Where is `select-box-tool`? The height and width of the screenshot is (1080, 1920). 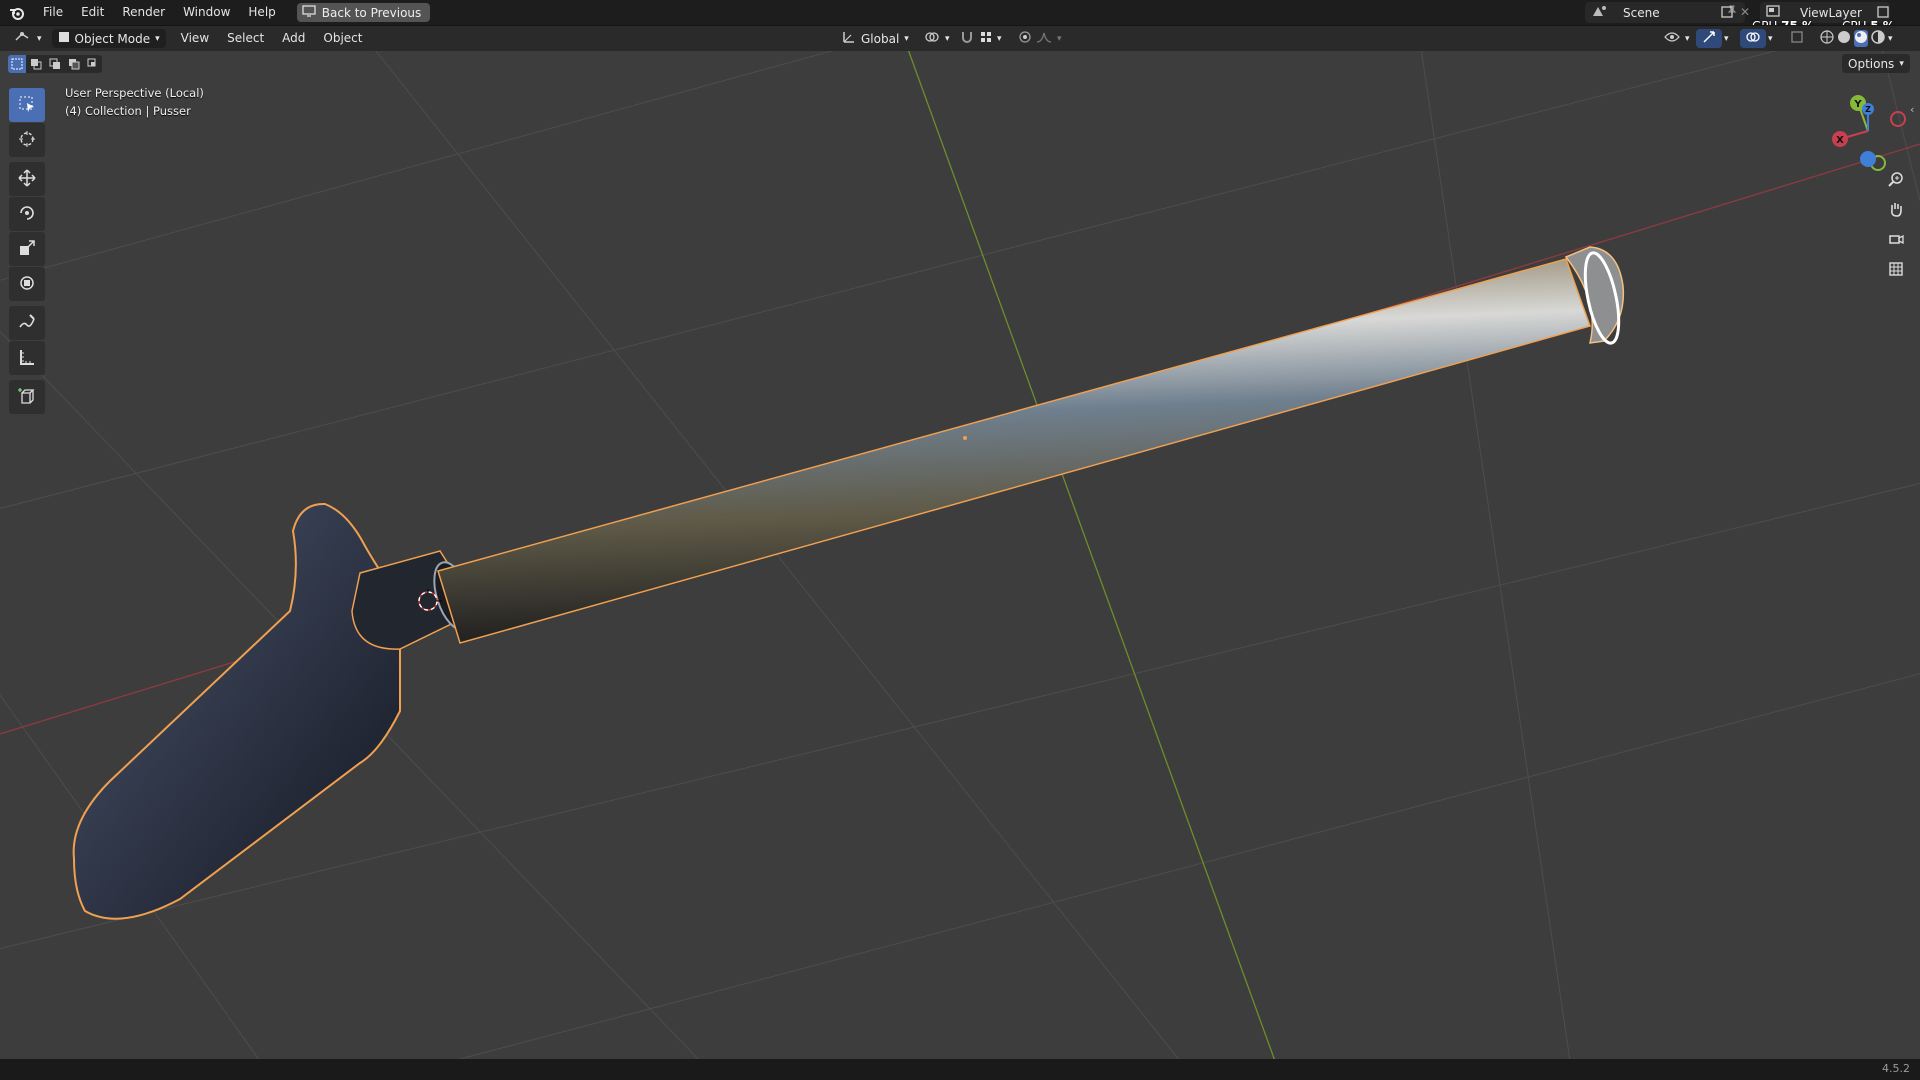
select-box-tool is located at coordinates (27, 105).